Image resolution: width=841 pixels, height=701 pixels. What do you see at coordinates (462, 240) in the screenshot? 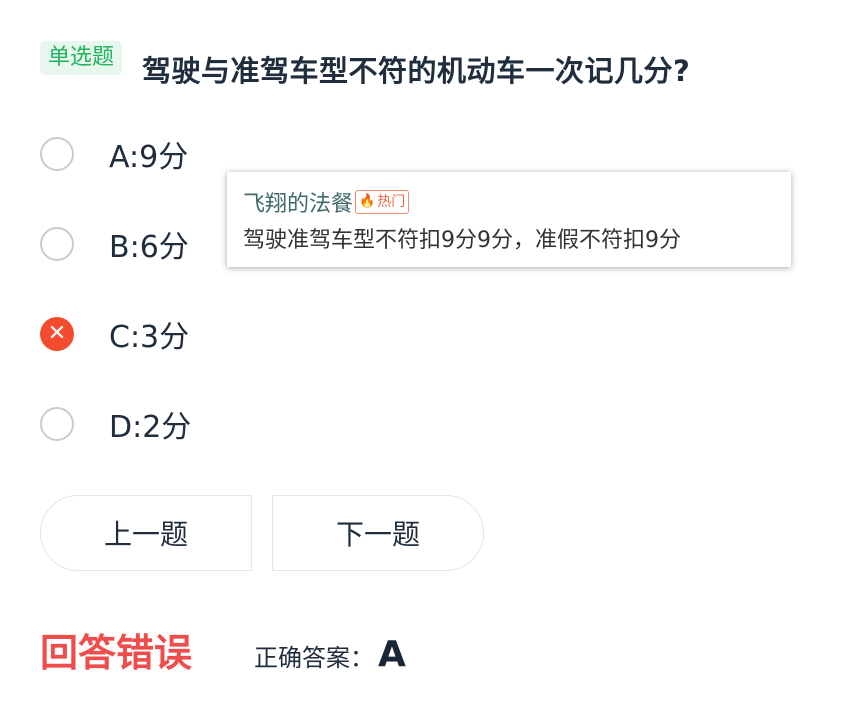
I see `comment-text: 驾驶准驾车型不符扣9分9分，准假不符扣9分` at bounding box center [462, 240].